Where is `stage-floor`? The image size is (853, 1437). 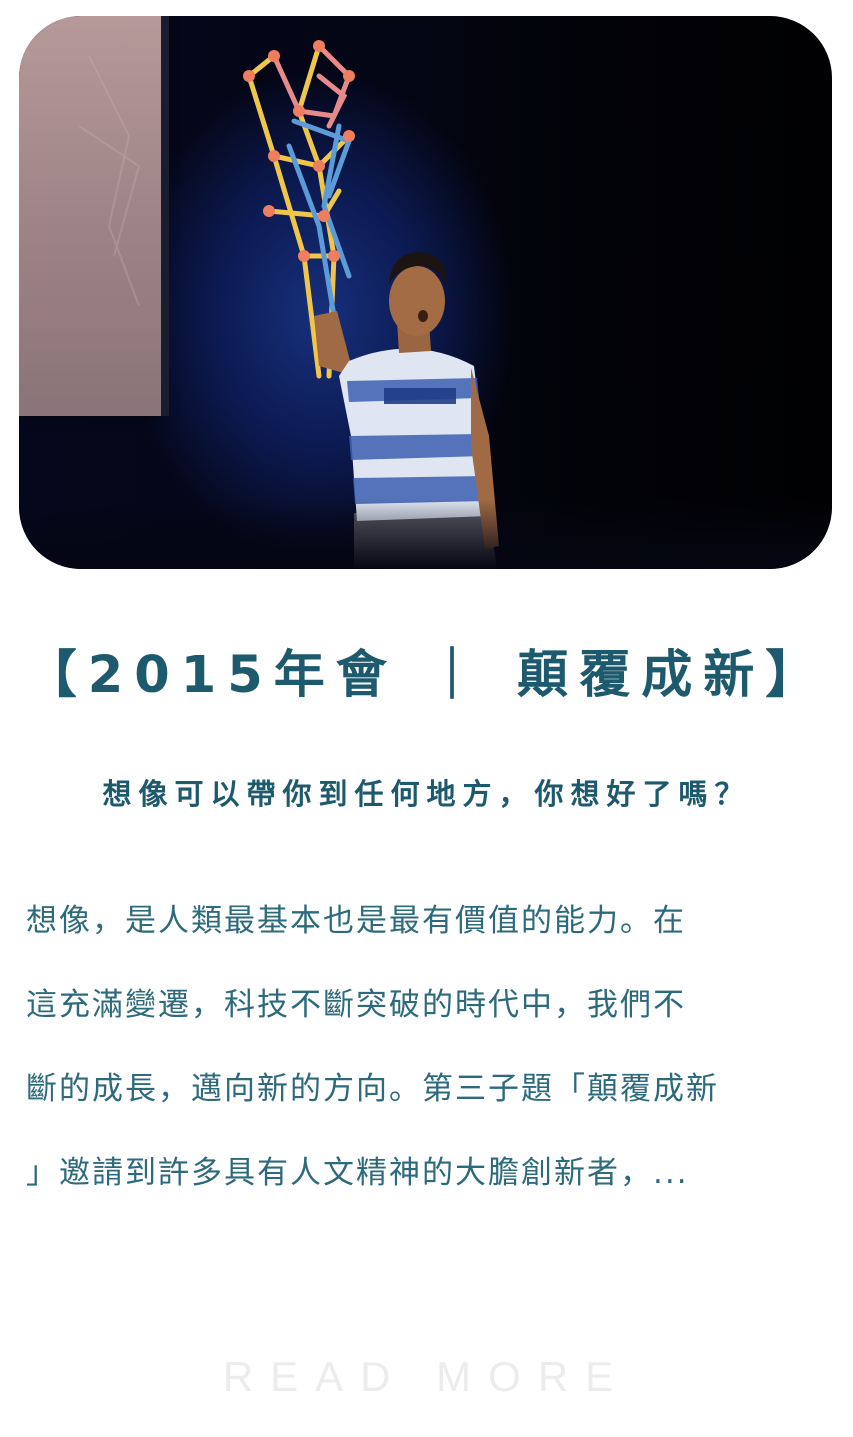
stage-floor is located at coordinates (425, 534).